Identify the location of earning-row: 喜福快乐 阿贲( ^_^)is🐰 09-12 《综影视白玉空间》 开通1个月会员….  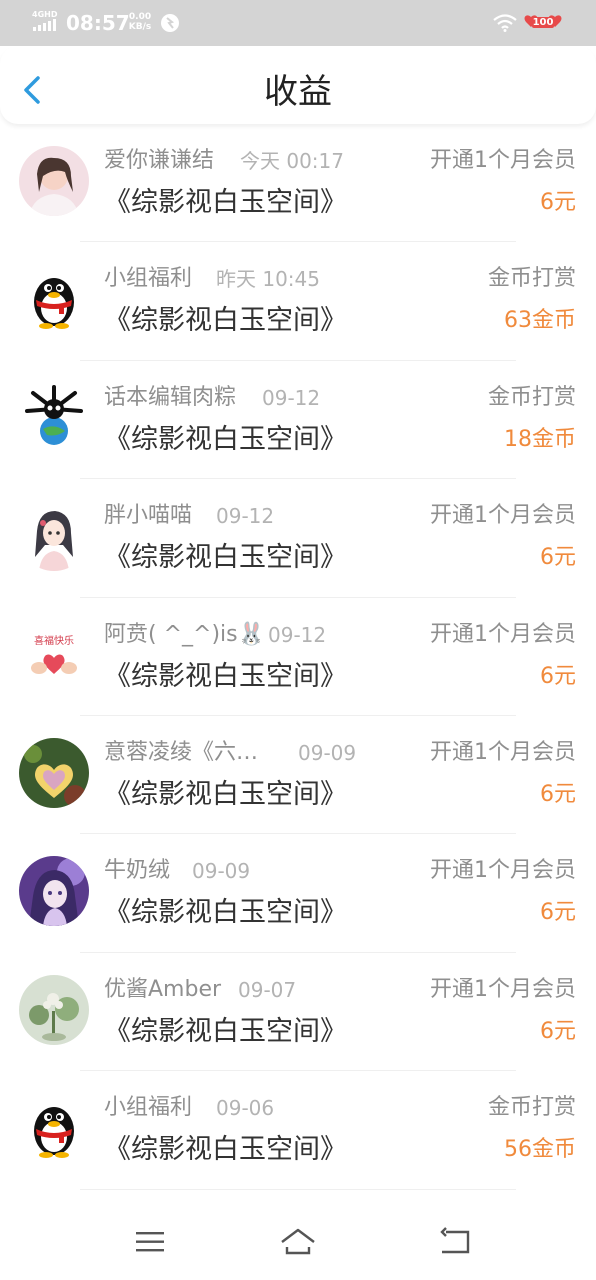
(298, 657).